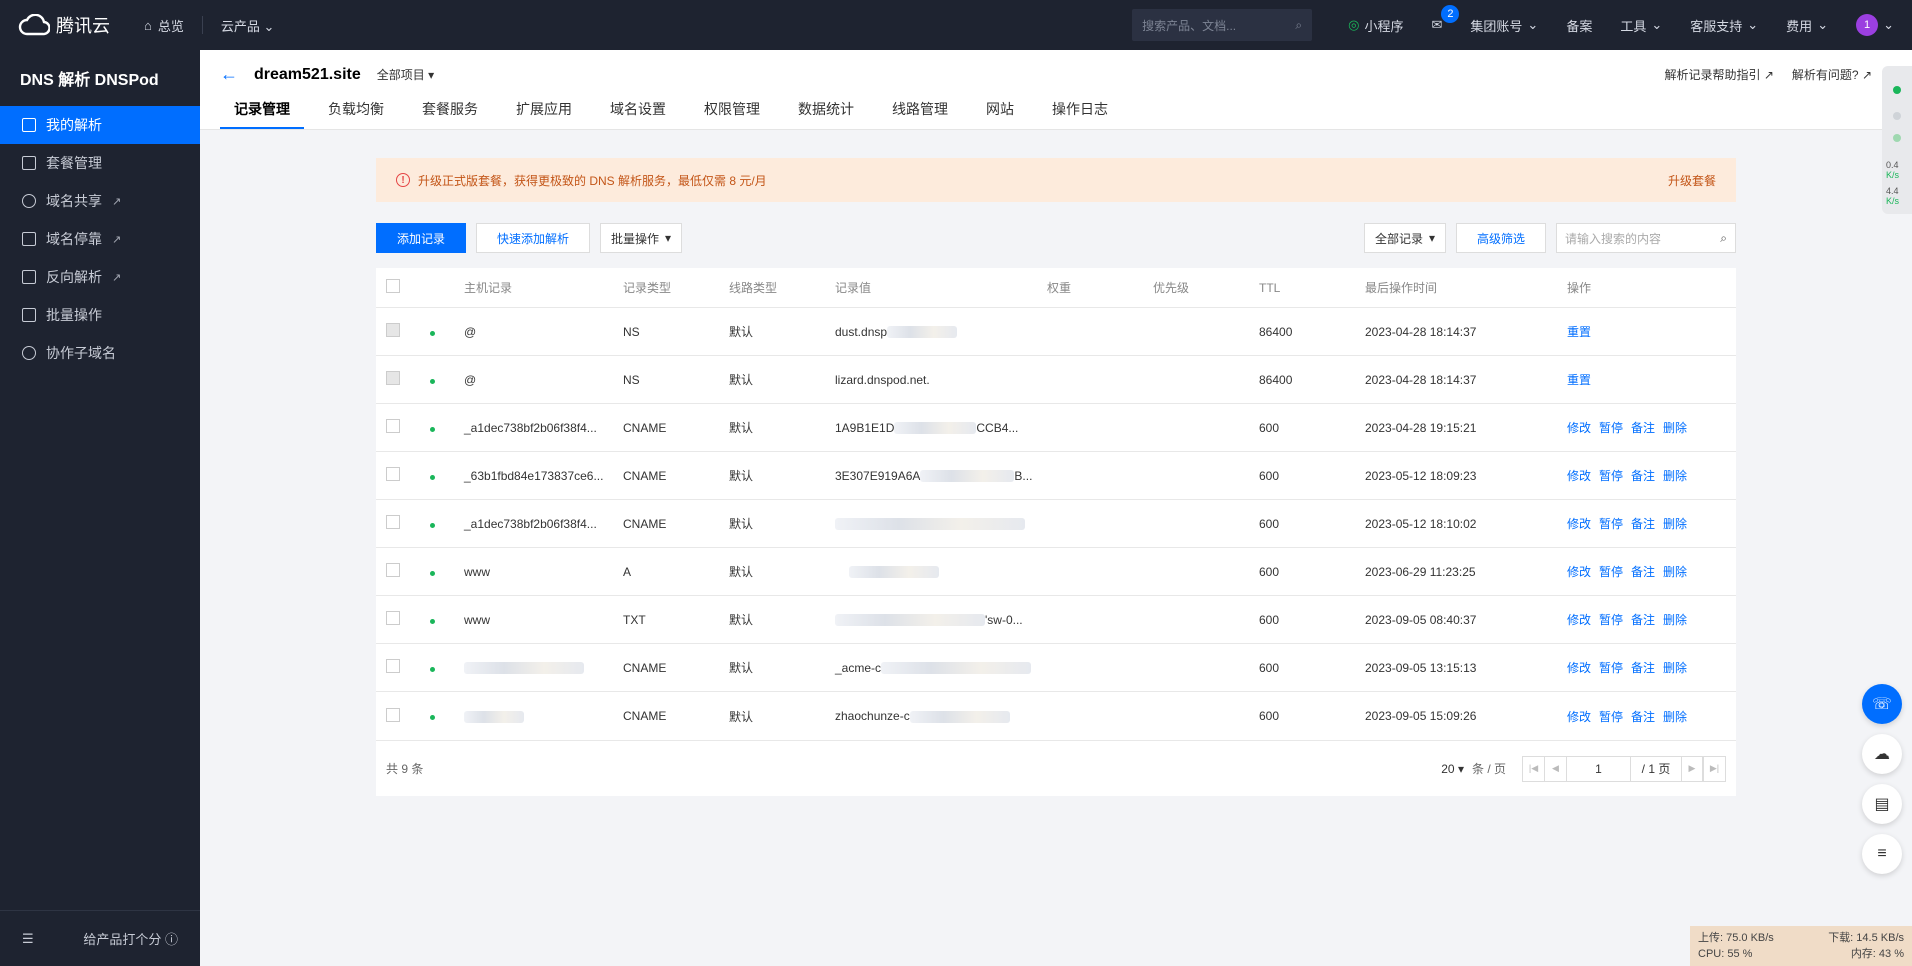  I want to click on last-page-icon: ▶|, so click(1714, 768).